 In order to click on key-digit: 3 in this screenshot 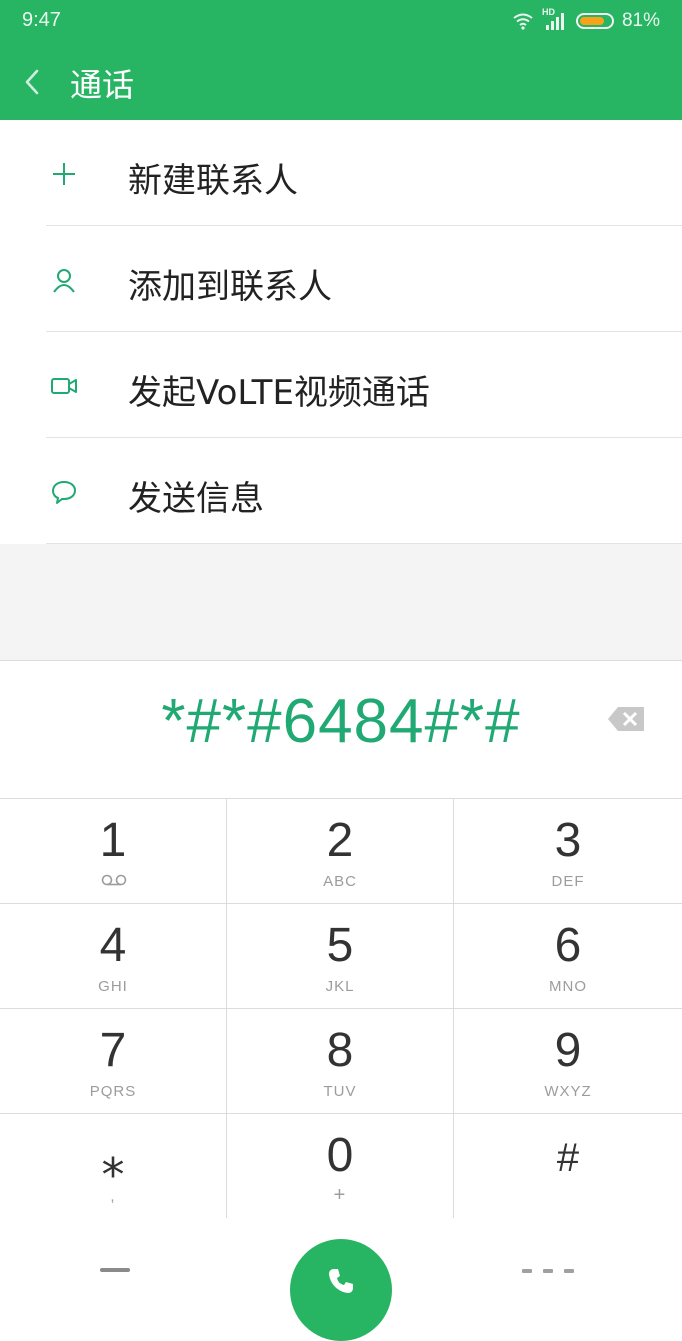, I will do `click(568, 840)`.